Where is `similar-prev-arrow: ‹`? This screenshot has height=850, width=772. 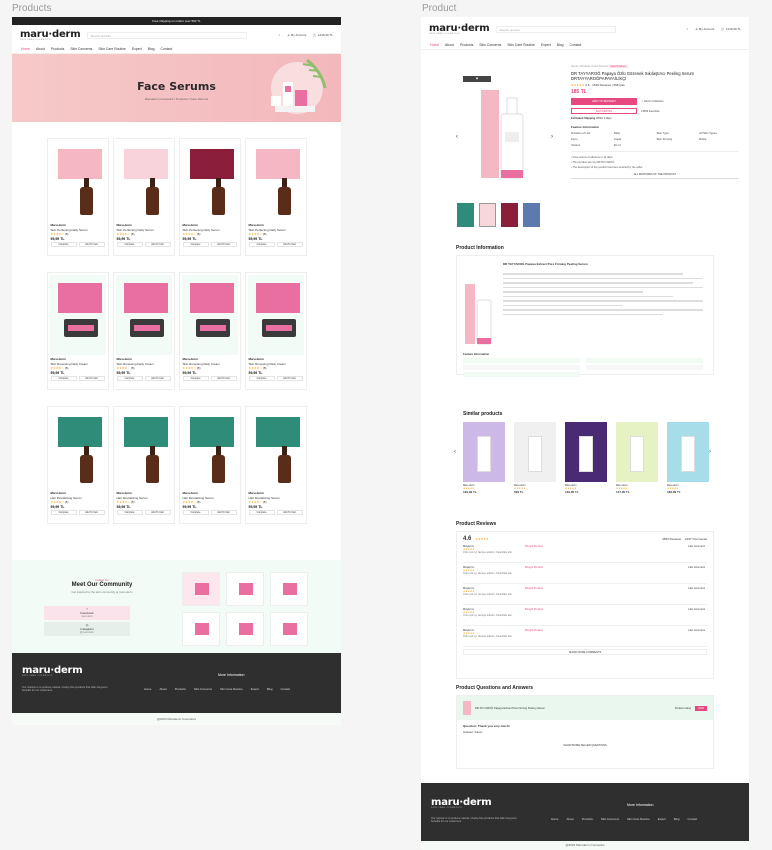 similar-prev-arrow: ‹ is located at coordinates (455, 452).